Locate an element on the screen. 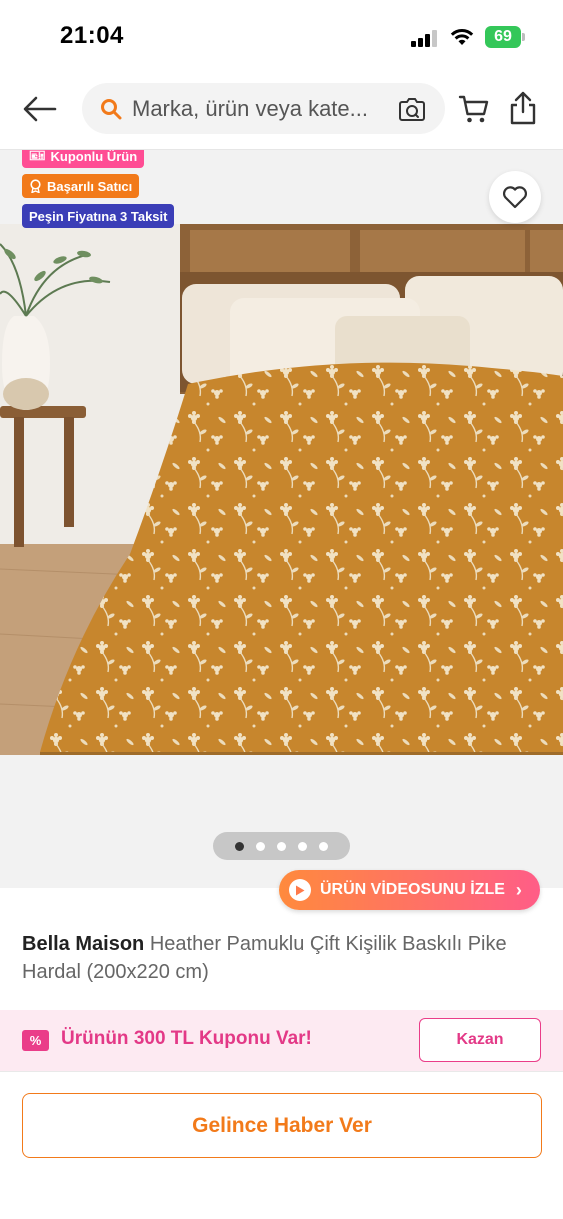  watch-video-label: ÜRÜN VİDEOSUNU İZLE is located at coordinates (412, 889).